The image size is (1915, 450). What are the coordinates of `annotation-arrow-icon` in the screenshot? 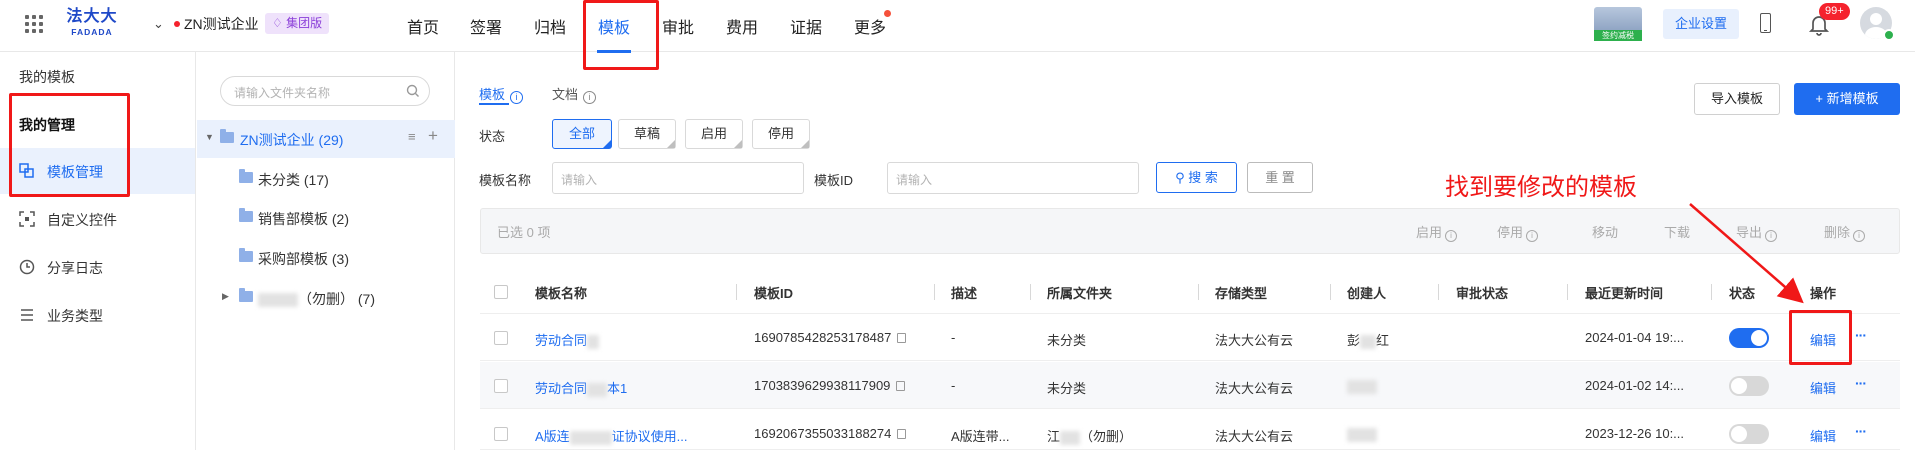 It's located at (1746, 253).